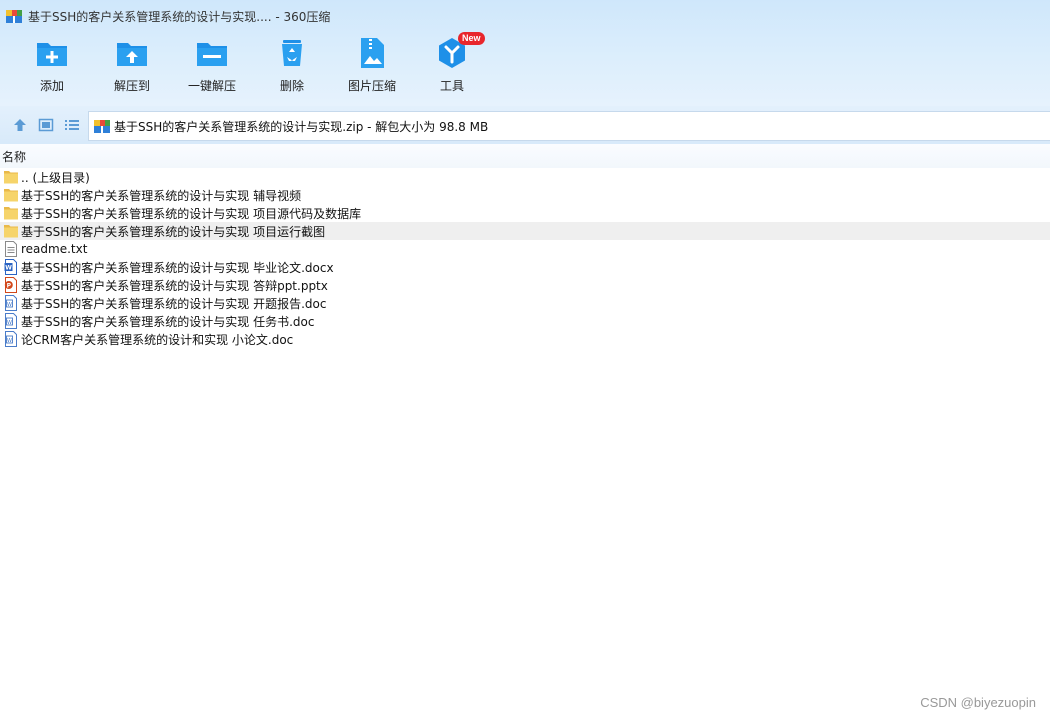 This screenshot has width=1050, height=720. What do you see at coordinates (157, 339) in the screenshot?
I see `file-name: 论CRM客户关系管理系统的设计和实现 小论文.doc` at bounding box center [157, 339].